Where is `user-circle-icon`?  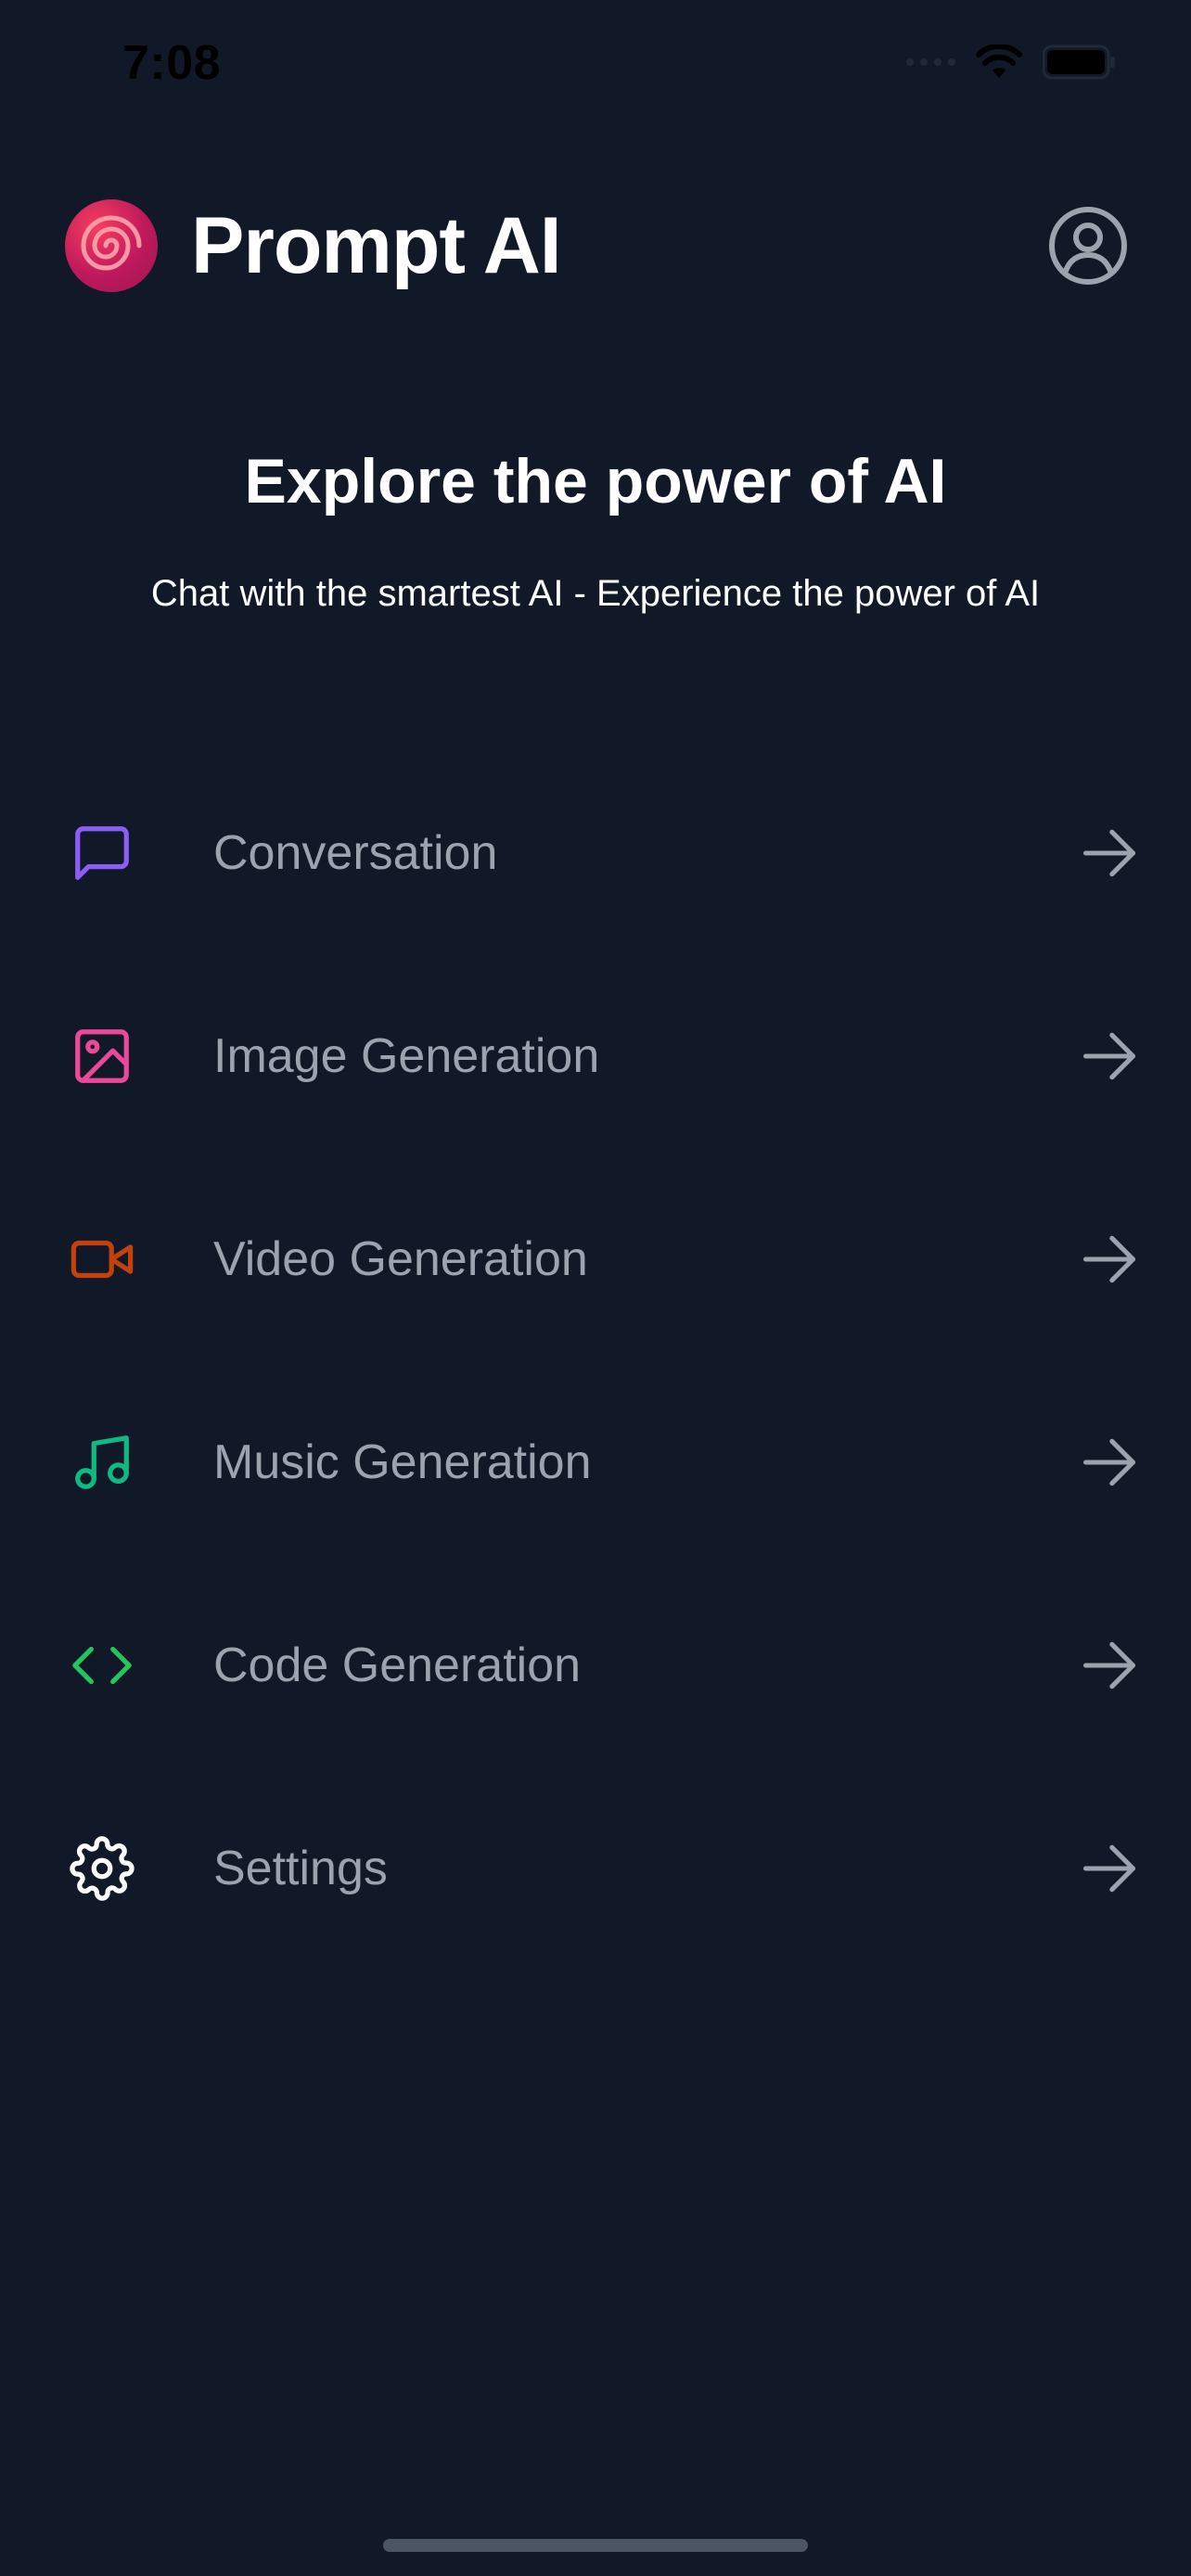 user-circle-icon is located at coordinates (1088, 246).